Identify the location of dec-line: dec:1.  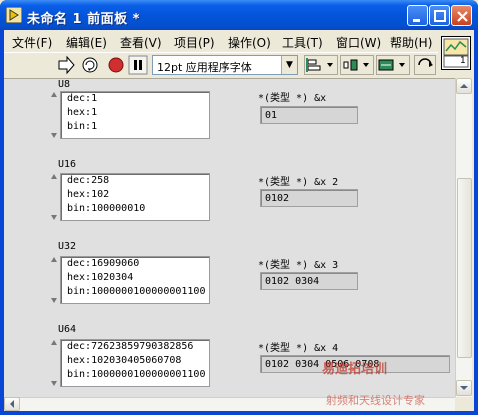
(82, 98).